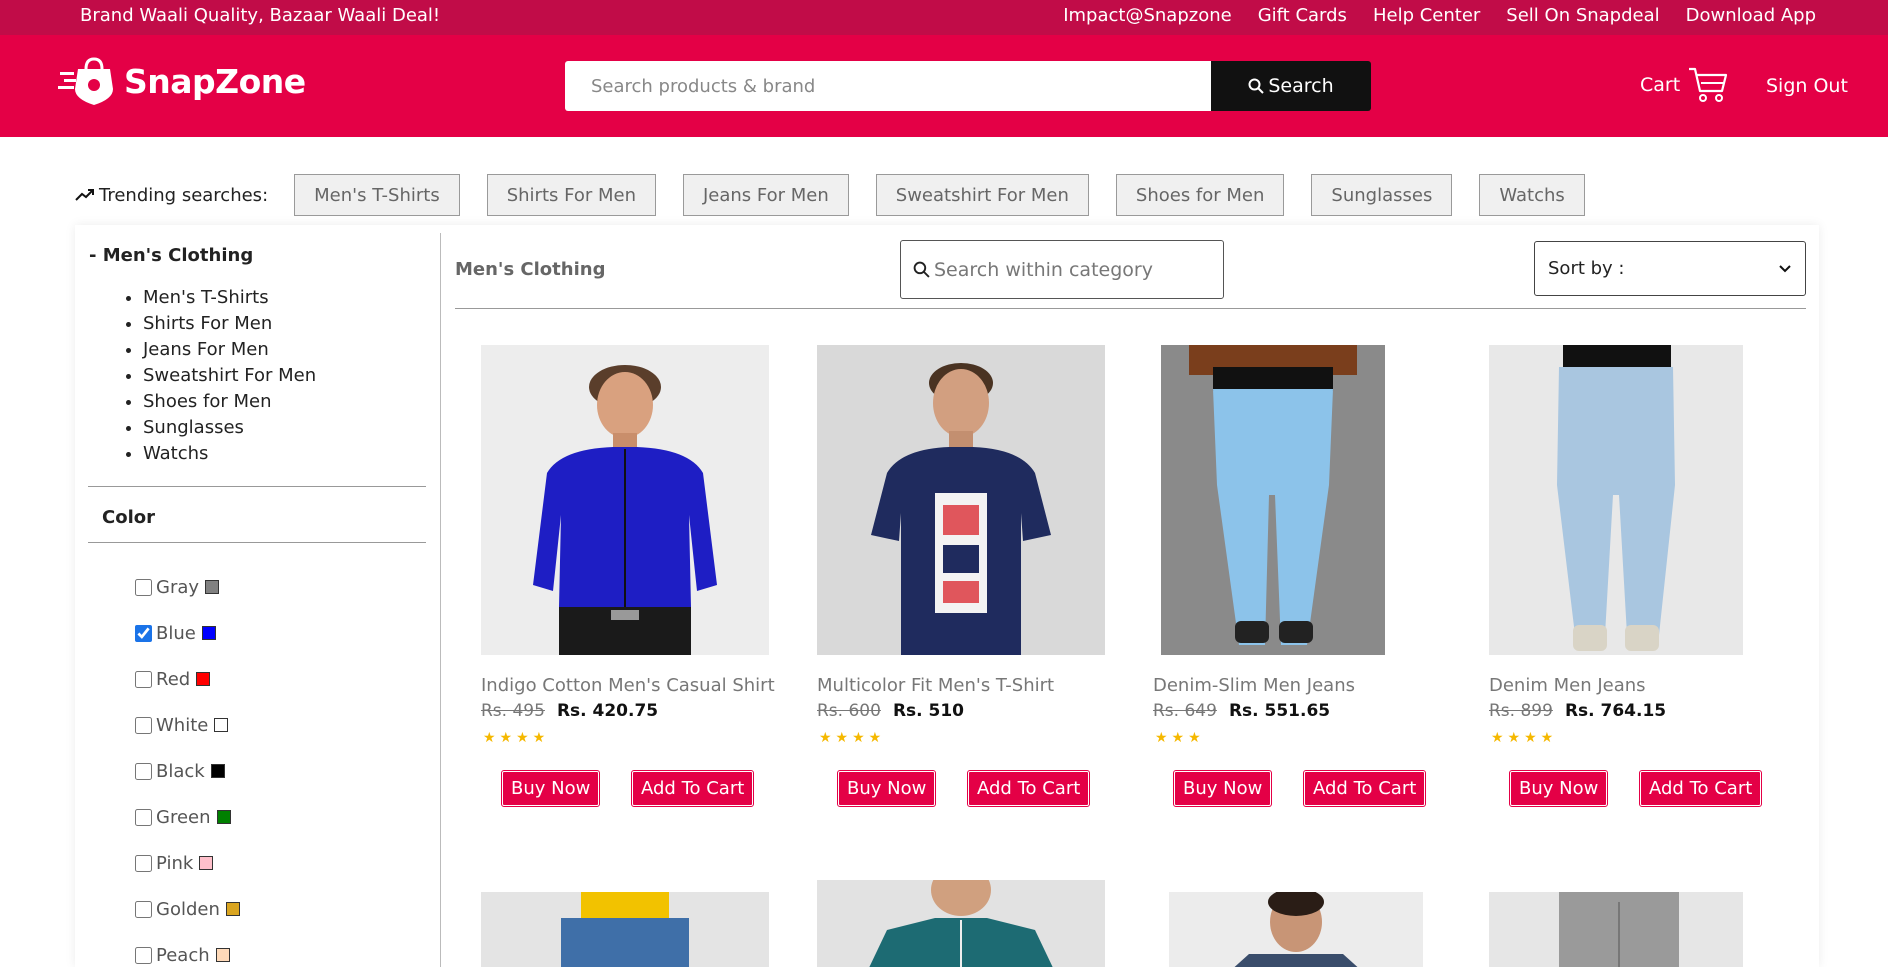  I want to click on category-item-sweatshirt: Sweatshirt For Men, so click(229, 376).